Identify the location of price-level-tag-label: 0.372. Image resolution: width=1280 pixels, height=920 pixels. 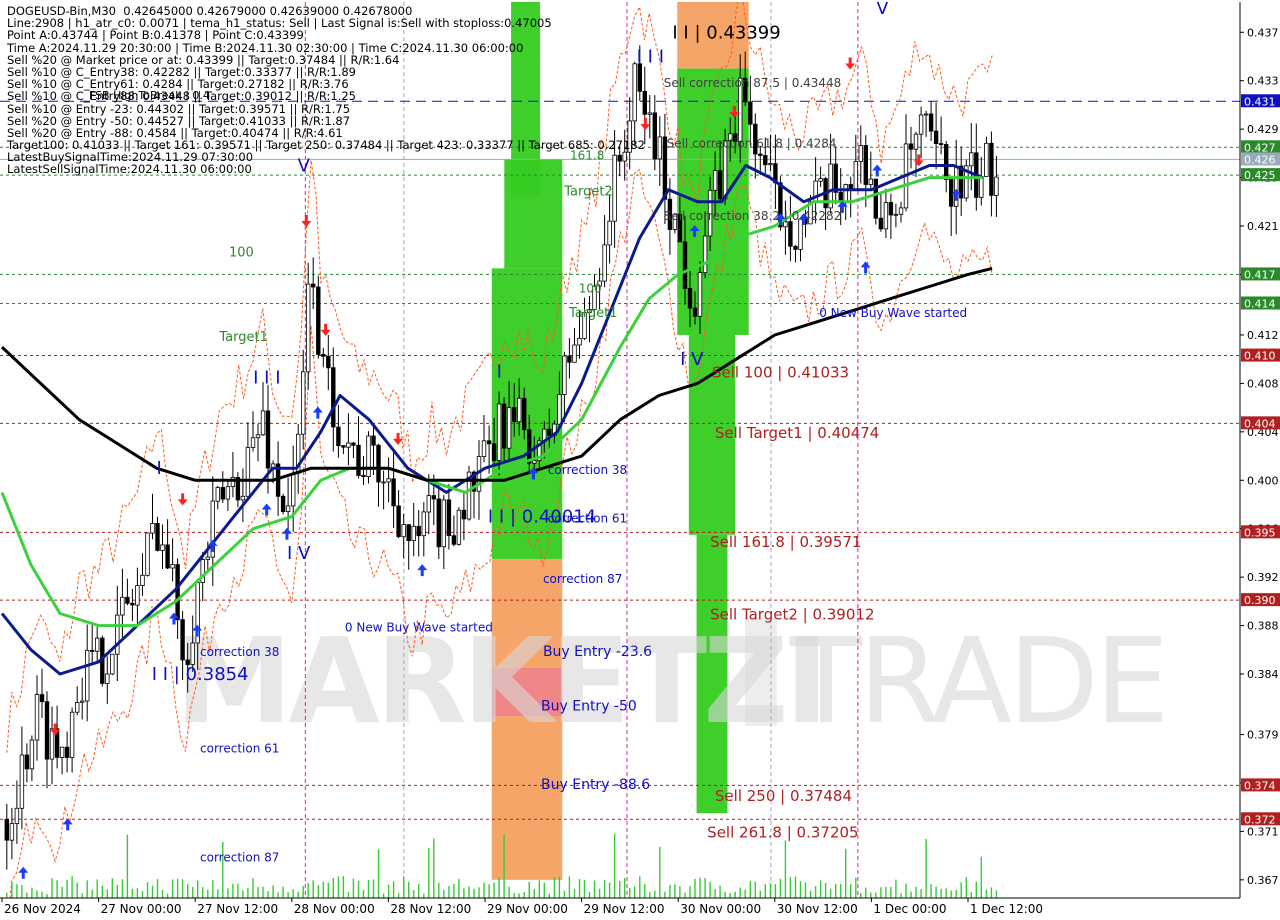
(1260, 819).